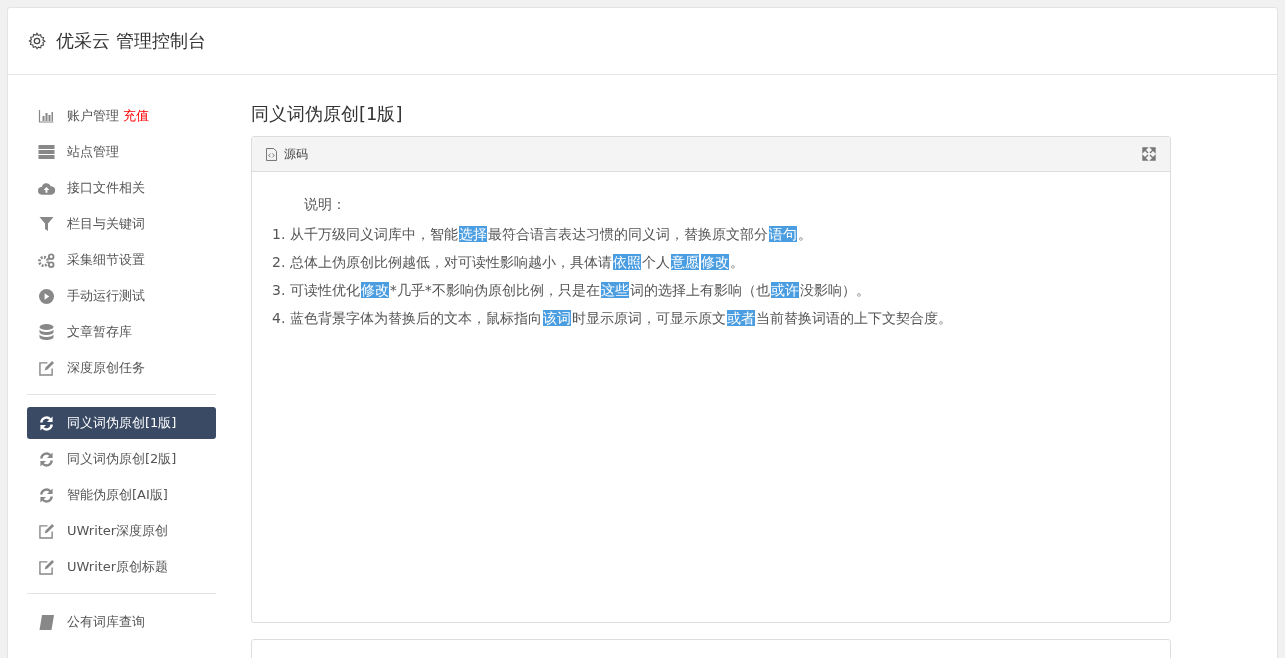  I want to click on sidebar-item: UWriter原创标题, so click(121, 567).